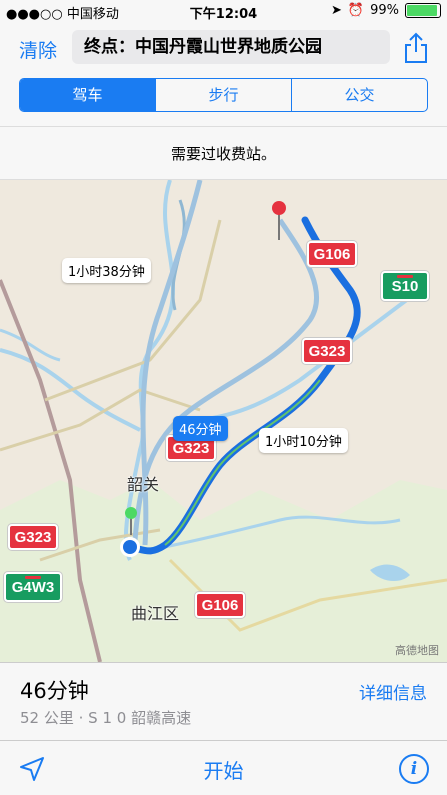  Describe the element at coordinates (87, 95) in the screenshot. I see `tab-drive: 驾车` at that location.